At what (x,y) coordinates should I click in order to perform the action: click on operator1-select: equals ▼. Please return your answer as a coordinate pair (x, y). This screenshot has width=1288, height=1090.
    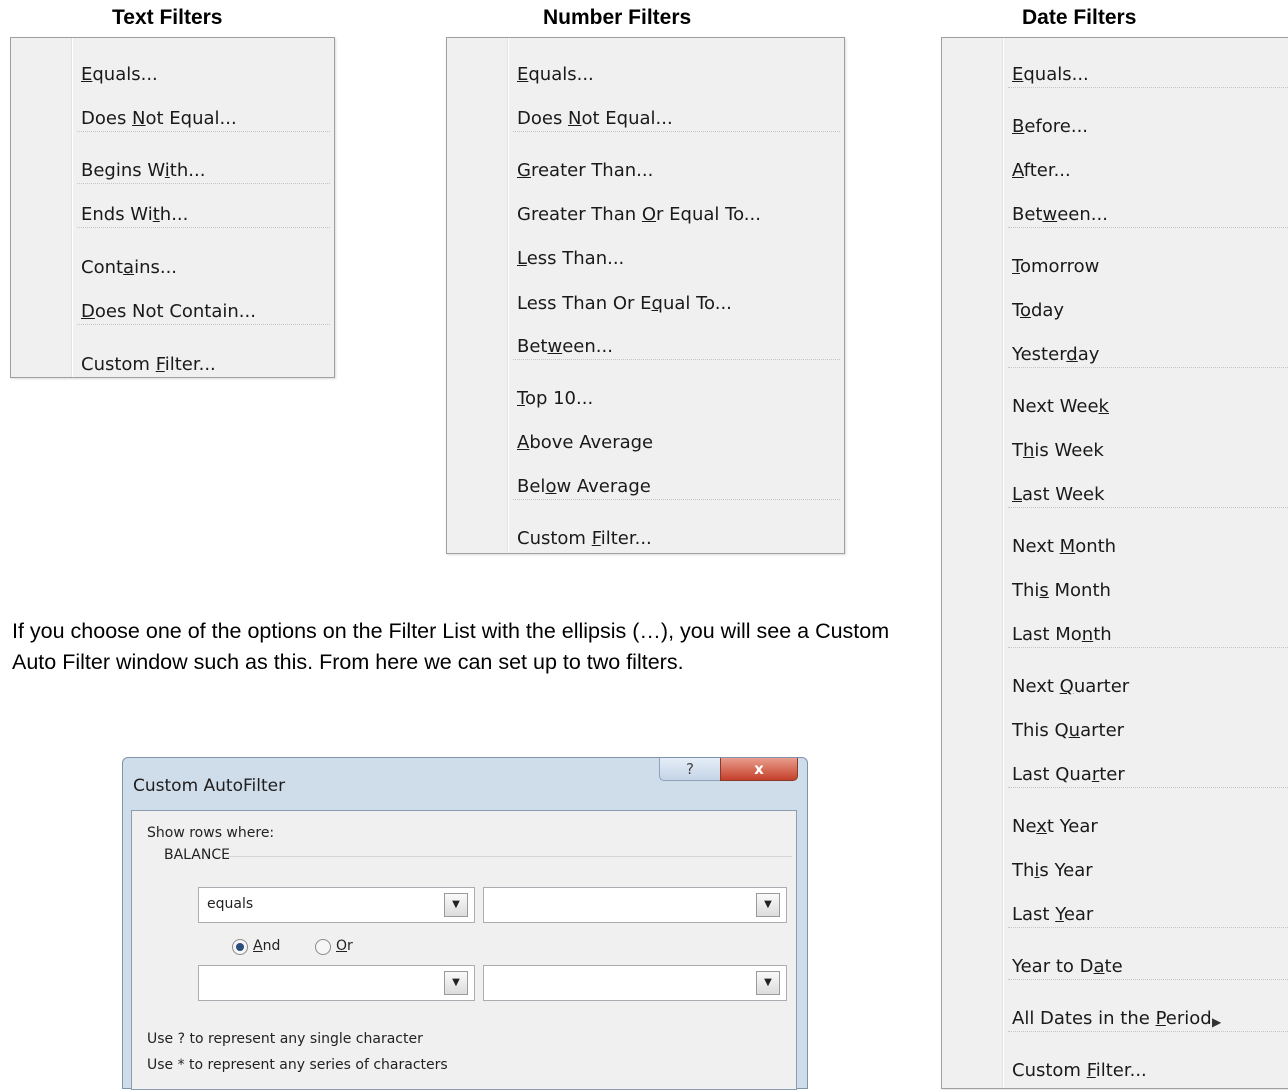
    Looking at the image, I should click on (336, 905).